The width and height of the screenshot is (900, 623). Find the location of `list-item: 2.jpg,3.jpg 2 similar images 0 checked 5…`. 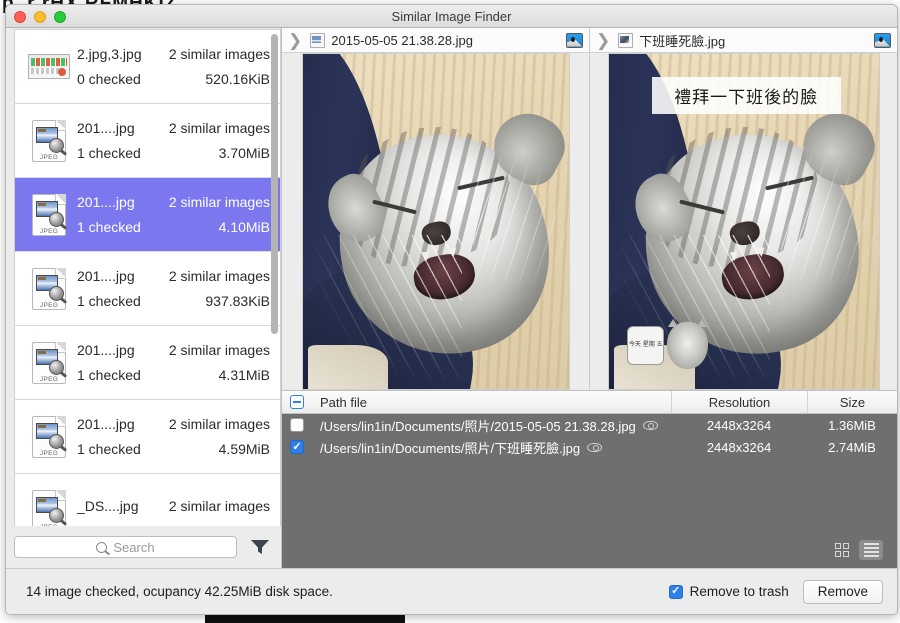

list-item: 2.jpg,3.jpg 2 similar images 0 checked 5… is located at coordinates (147, 67).